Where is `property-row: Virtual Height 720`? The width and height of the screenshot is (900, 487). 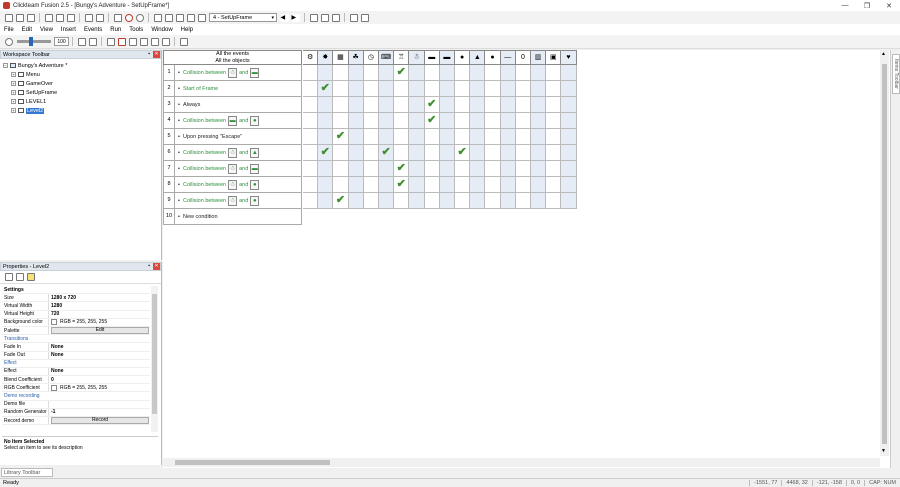 property-row: Virtual Height 720 is located at coordinates (76, 314).